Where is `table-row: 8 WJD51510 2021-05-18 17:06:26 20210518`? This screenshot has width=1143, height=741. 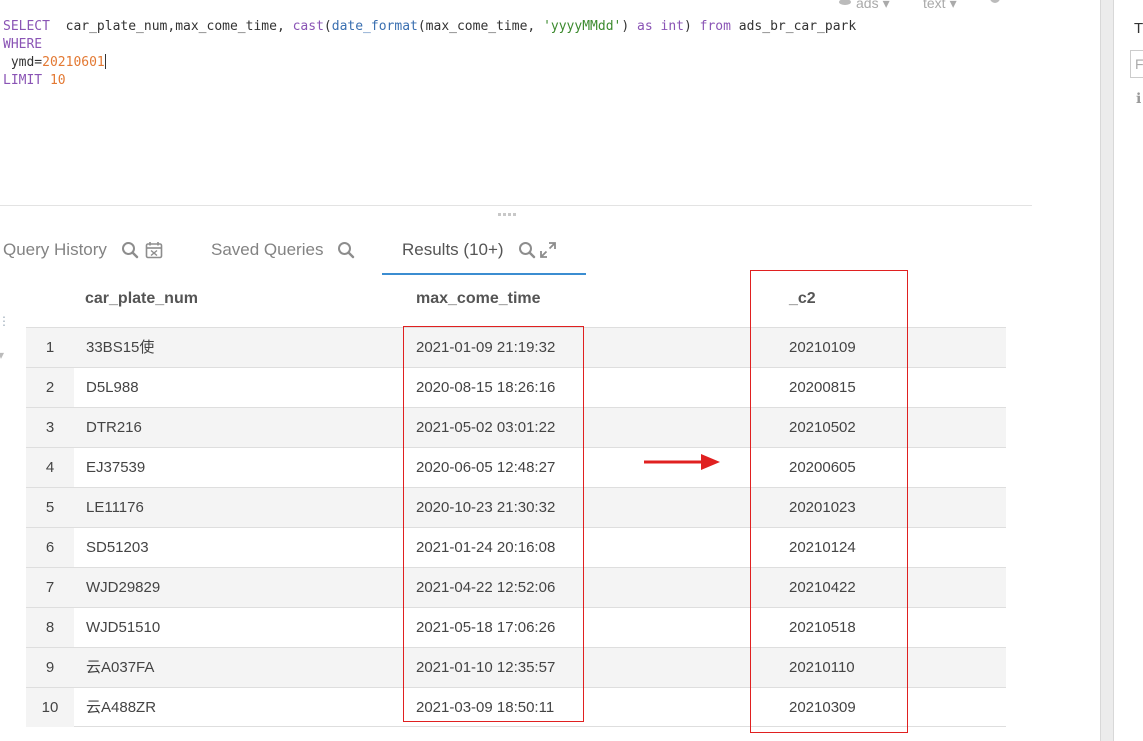 table-row: 8 WJD51510 2021-05-18 17:06:26 20210518 is located at coordinates (516, 627).